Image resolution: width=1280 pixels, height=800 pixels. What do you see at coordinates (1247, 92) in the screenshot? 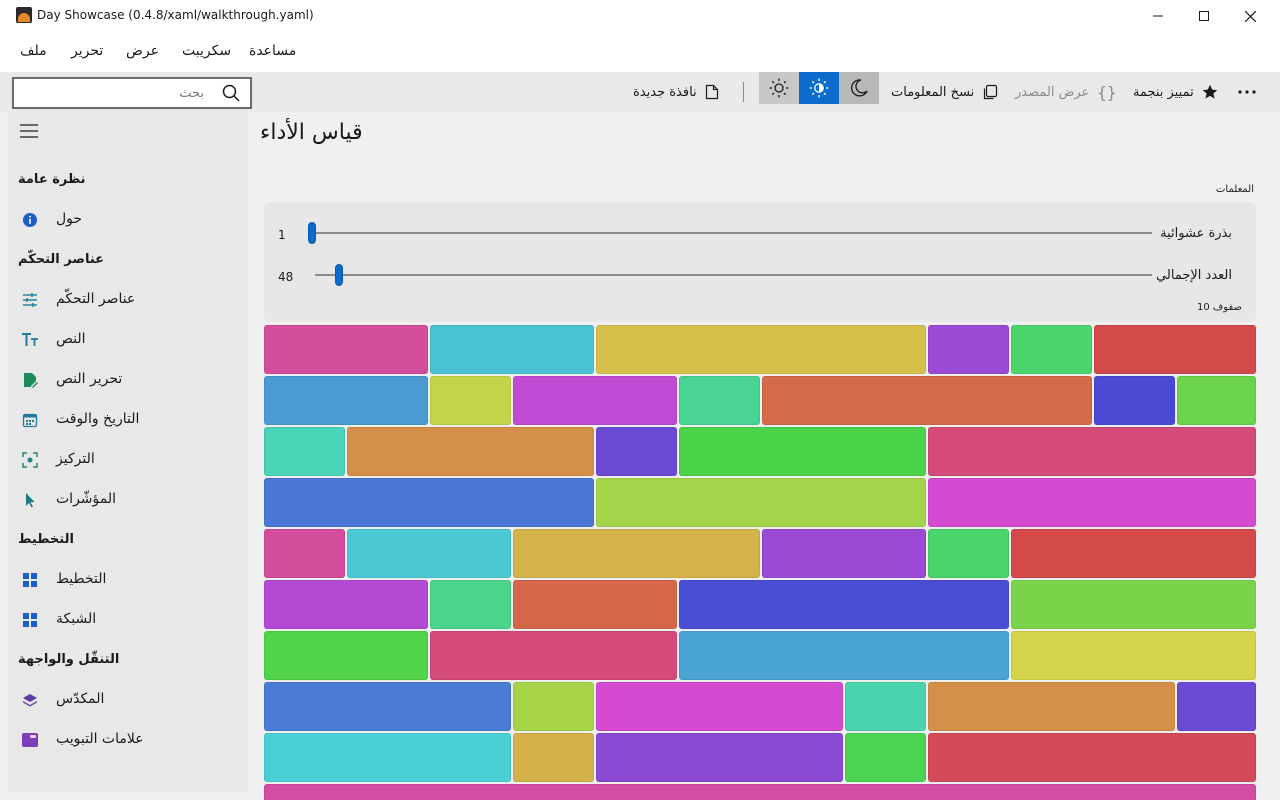
I see `more-button` at bounding box center [1247, 92].